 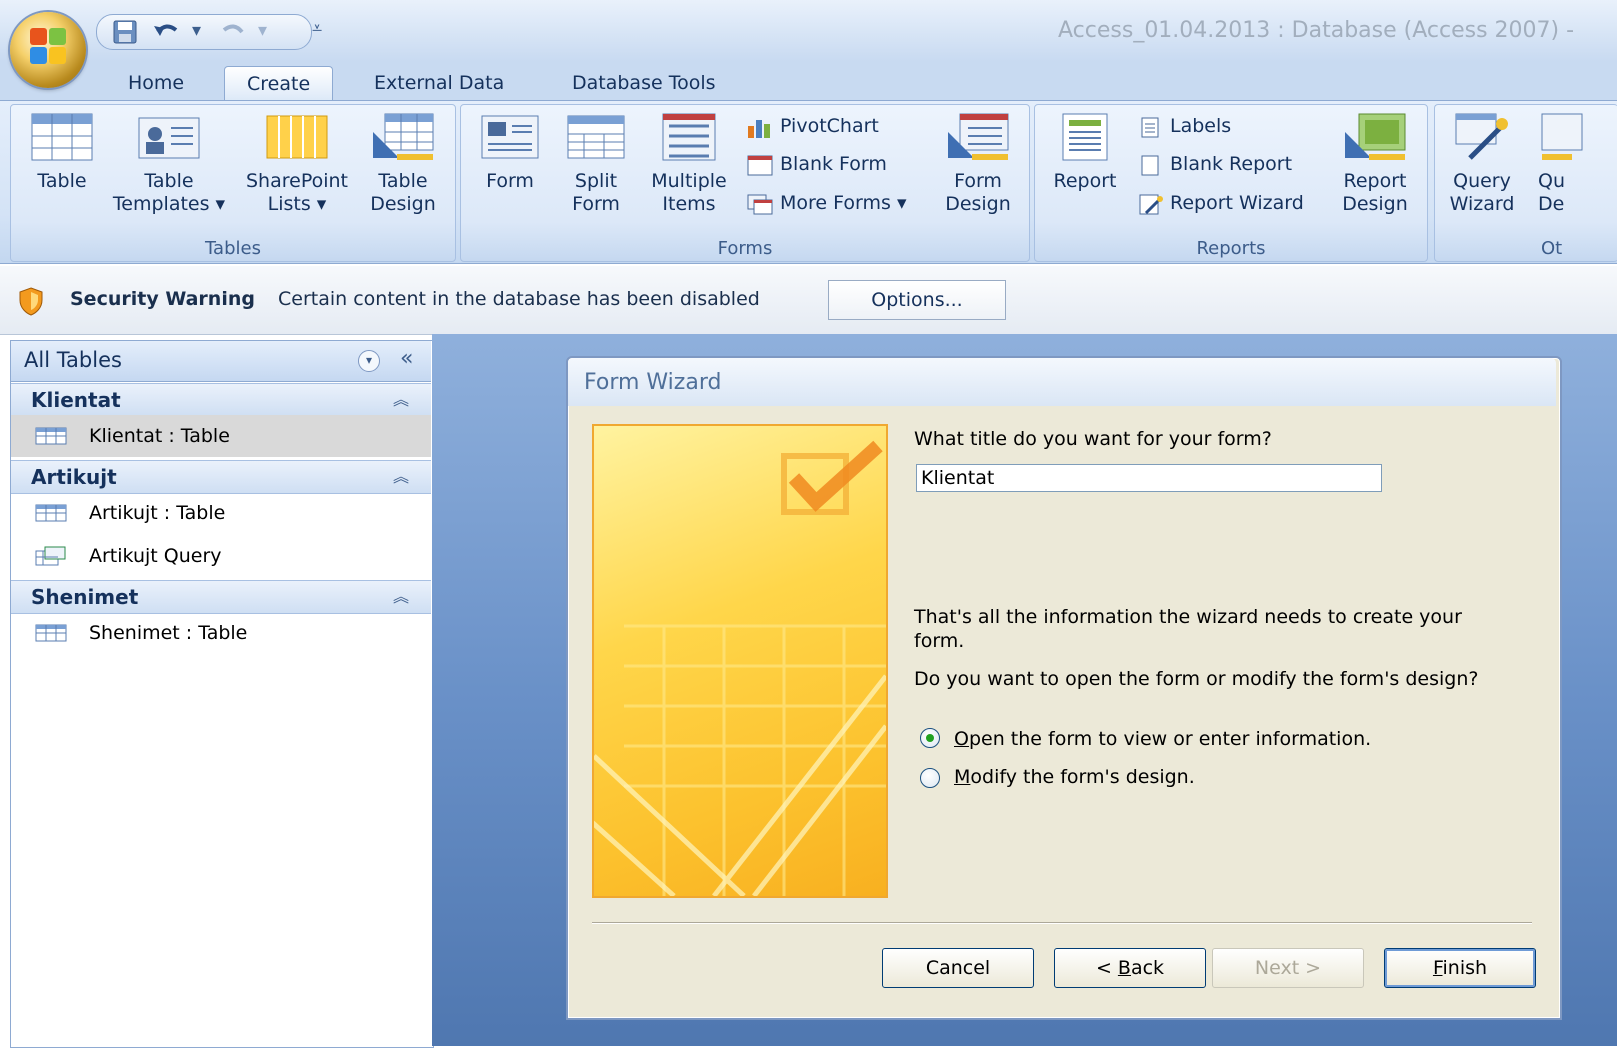 I want to click on table-design-icon, so click(x=403, y=136).